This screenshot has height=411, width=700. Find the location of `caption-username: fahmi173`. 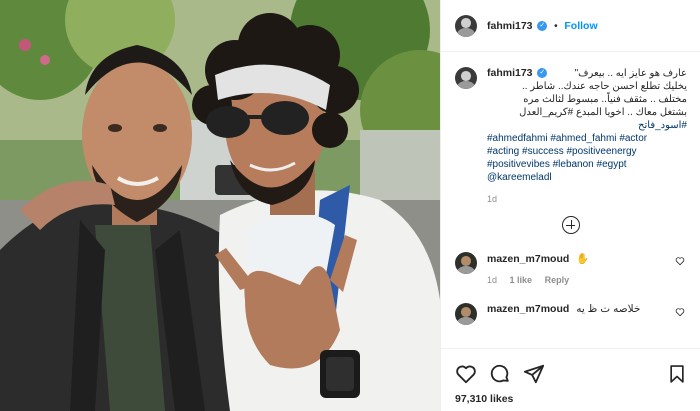

caption-username: fahmi173 is located at coordinates (510, 73).